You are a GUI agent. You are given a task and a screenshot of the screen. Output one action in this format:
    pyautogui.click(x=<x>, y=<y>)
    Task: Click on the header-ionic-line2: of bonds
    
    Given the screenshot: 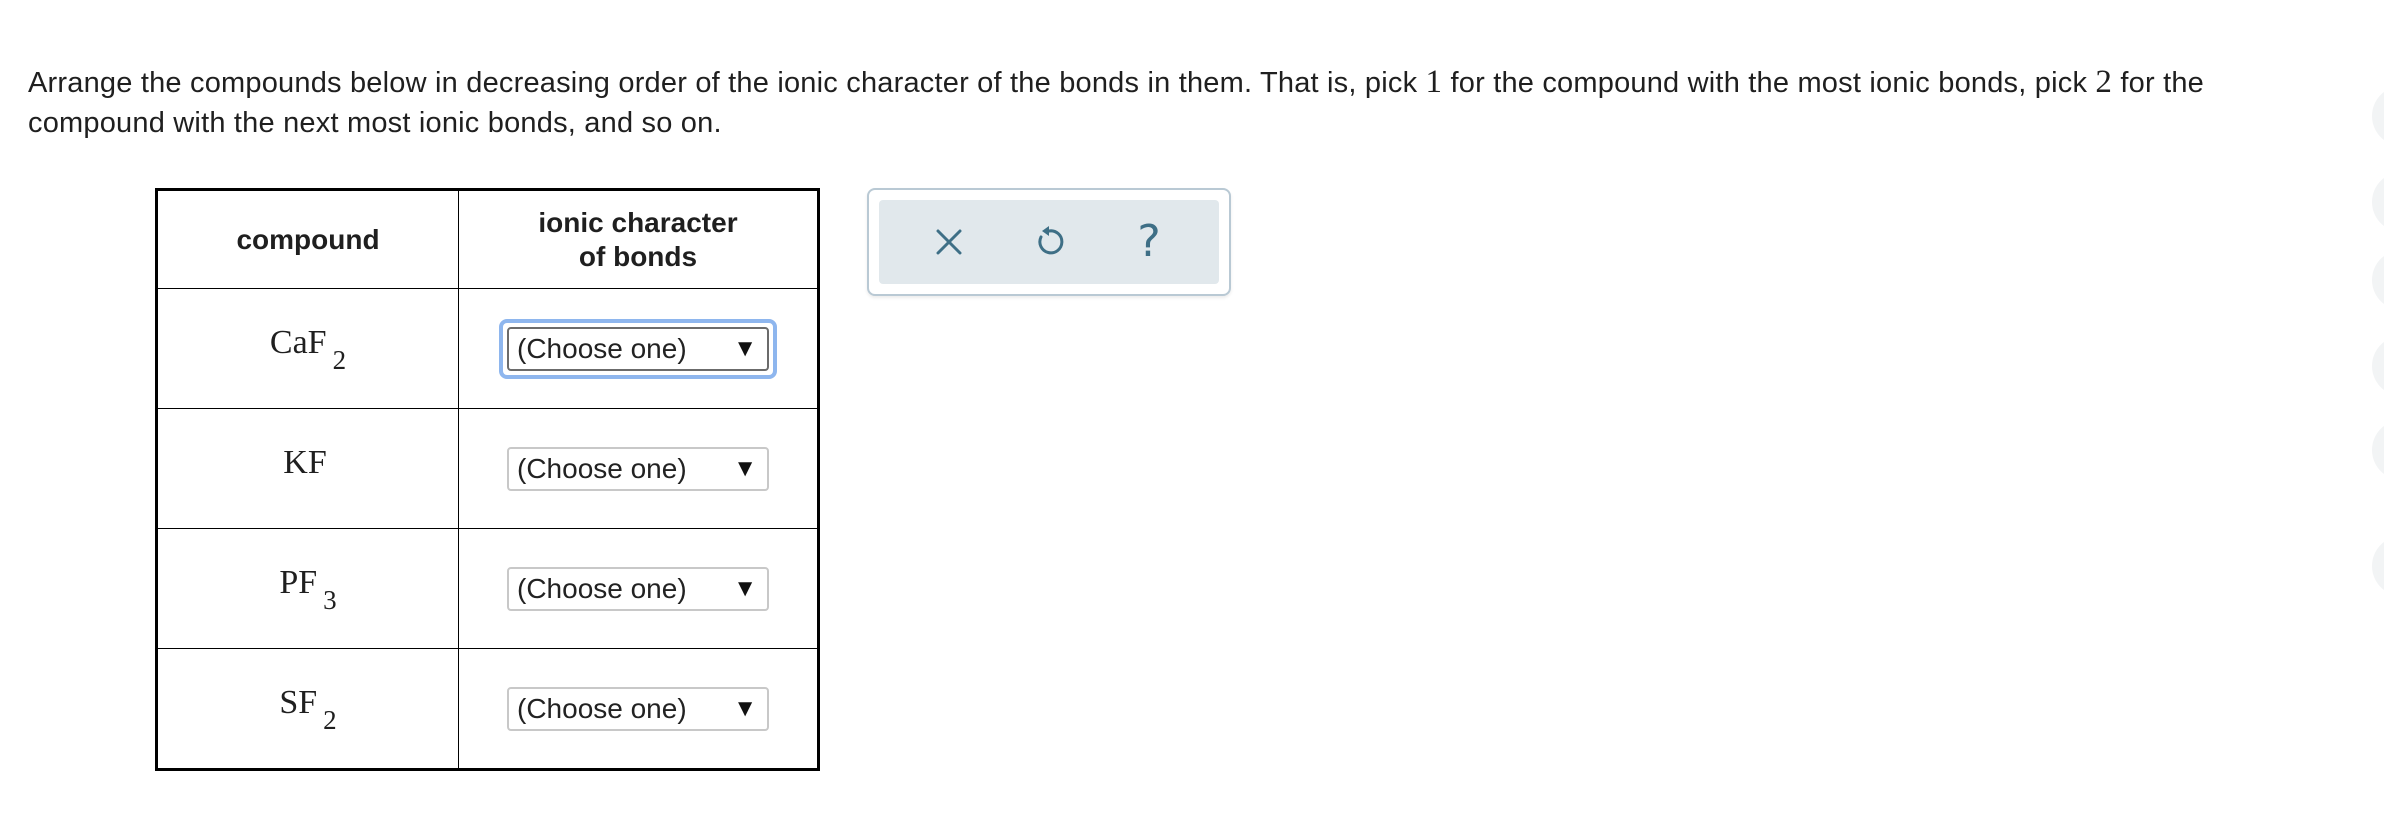 What is the action you would take?
    pyautogui.click(x=638, y=256)
    